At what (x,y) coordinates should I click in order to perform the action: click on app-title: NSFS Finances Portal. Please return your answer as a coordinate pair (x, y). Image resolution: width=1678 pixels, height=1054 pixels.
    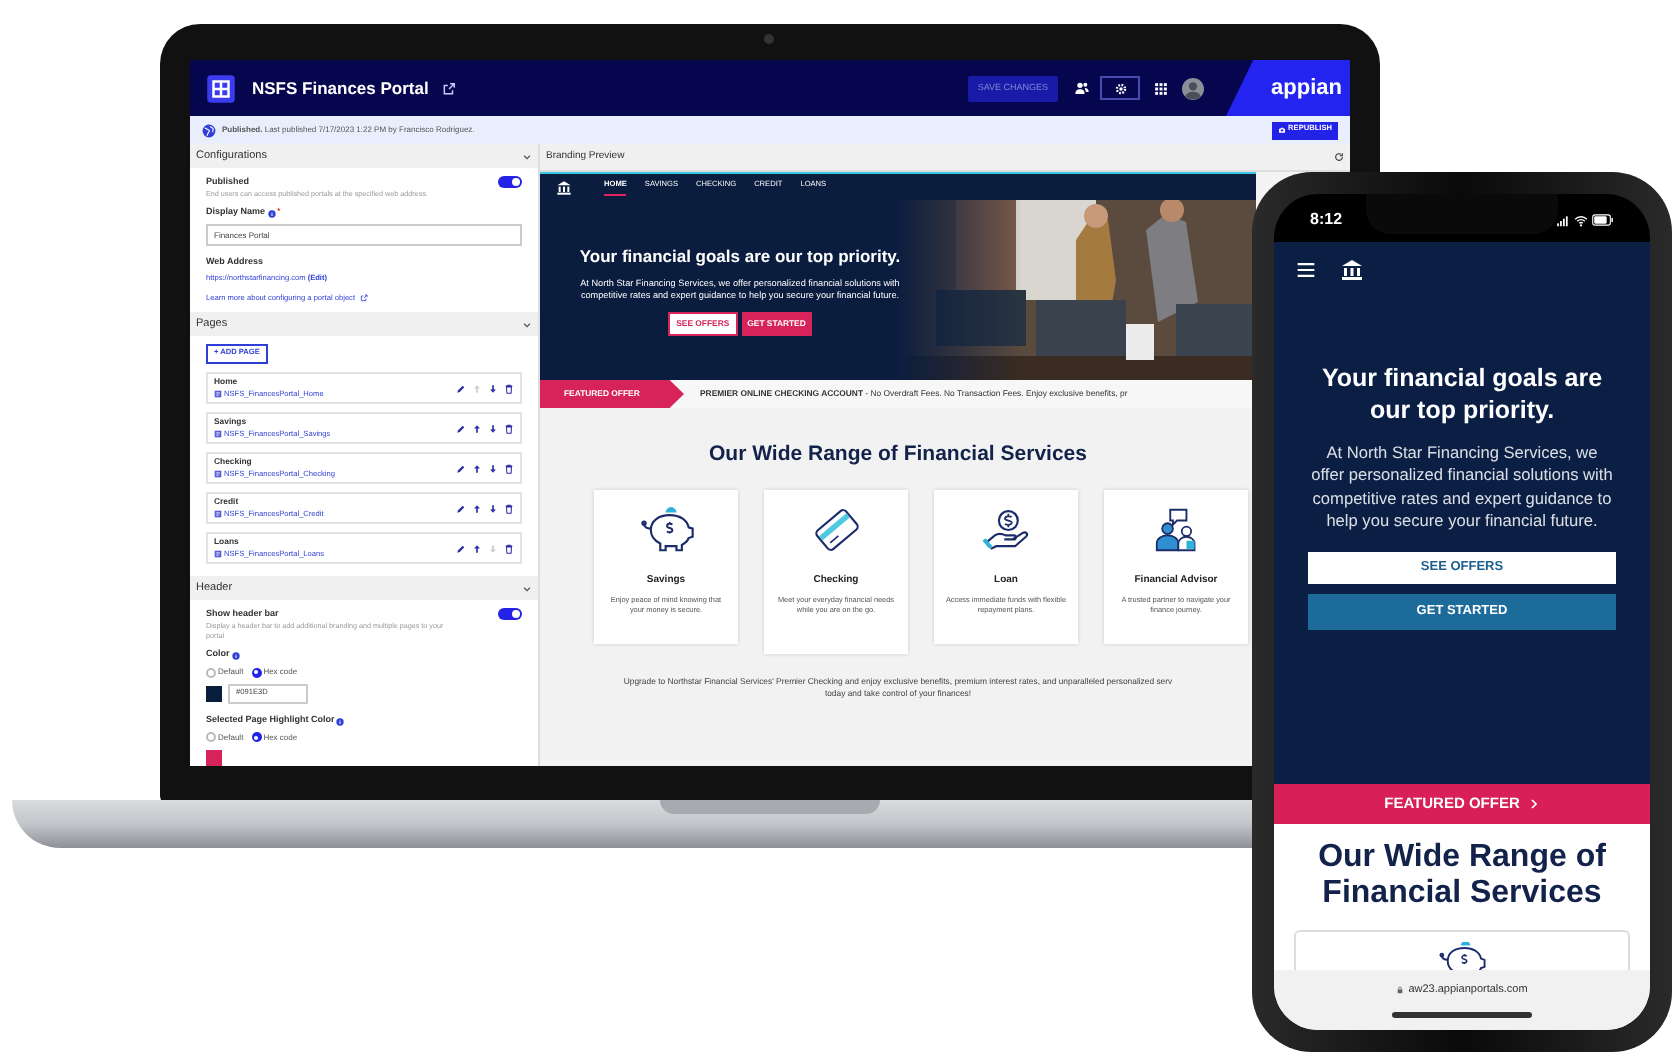
    Looking at the image, I should click on (340, 88).